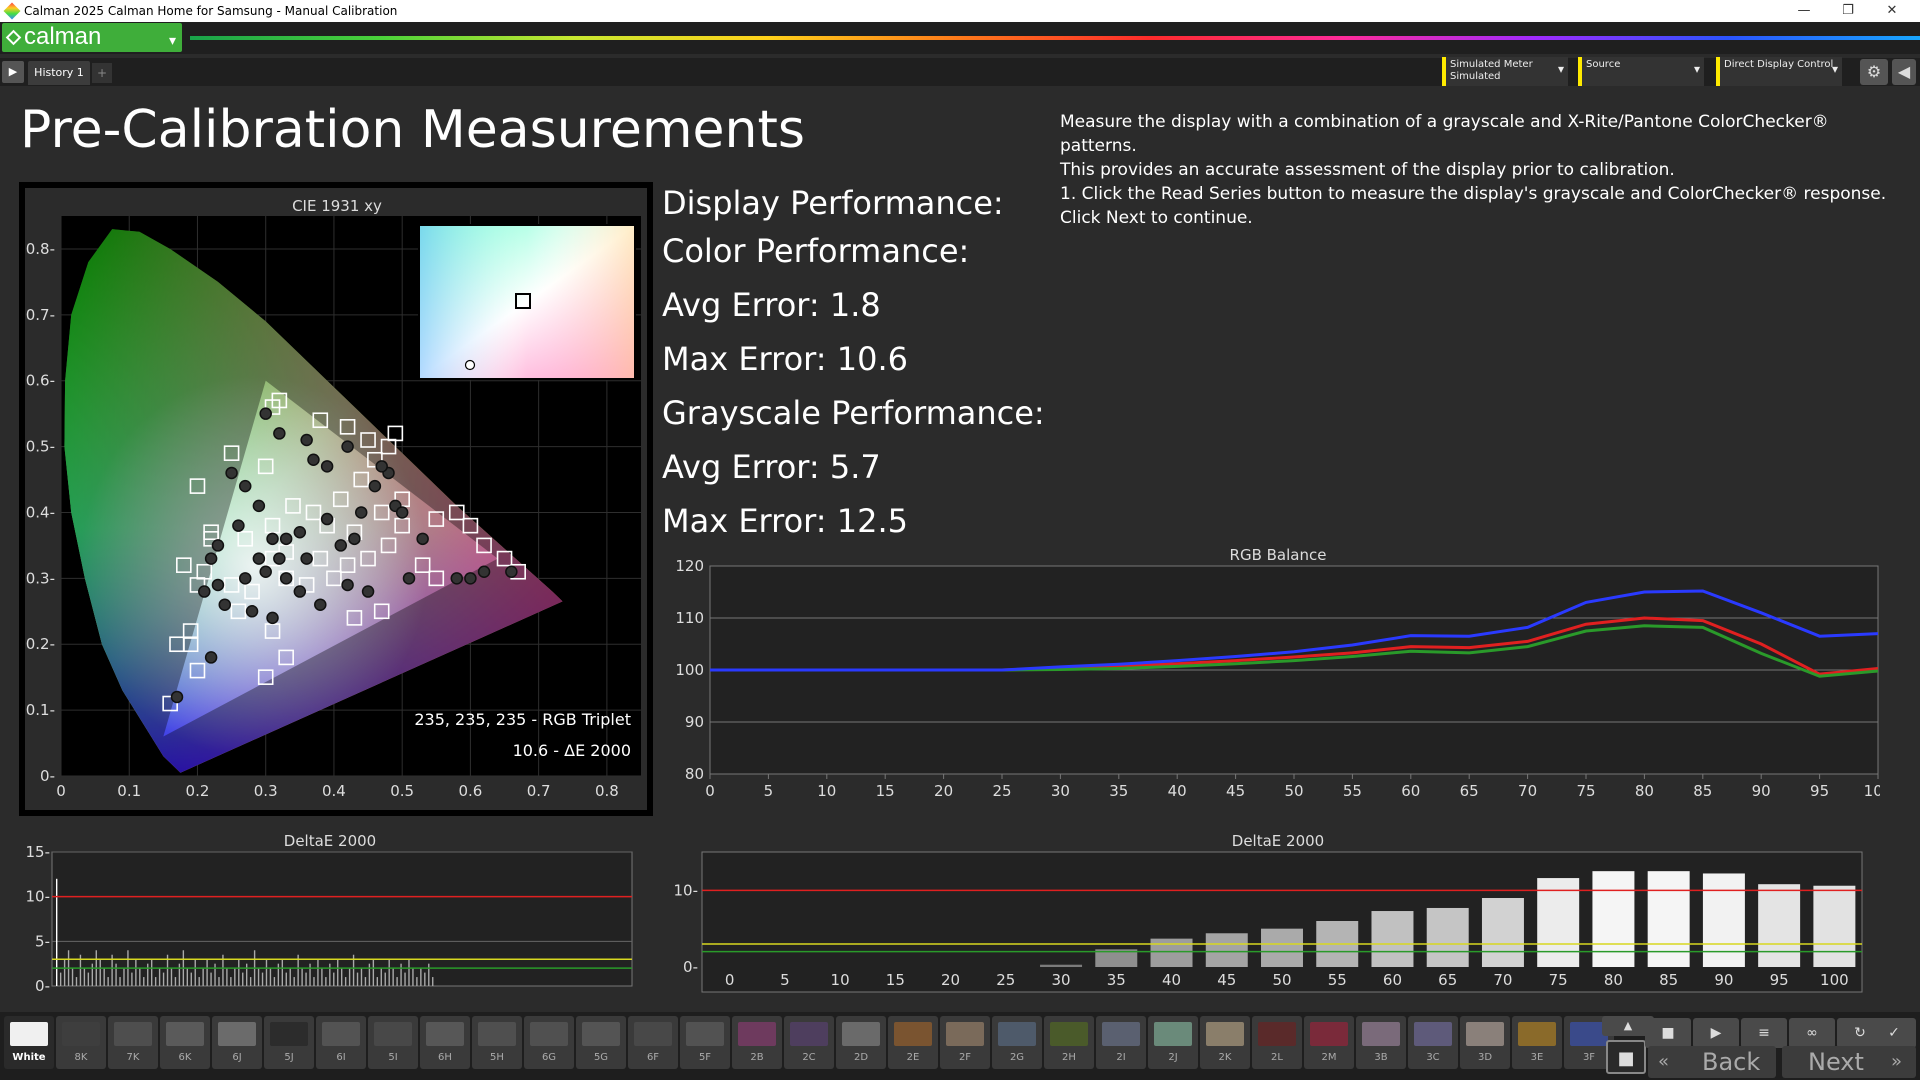 Image resolution: width=1920 pixels, height=1080 pixels. Describe the element at coordinates (1723, 980) in the screenshot. I see `gray-deltae-x-tick: 90` at that location.